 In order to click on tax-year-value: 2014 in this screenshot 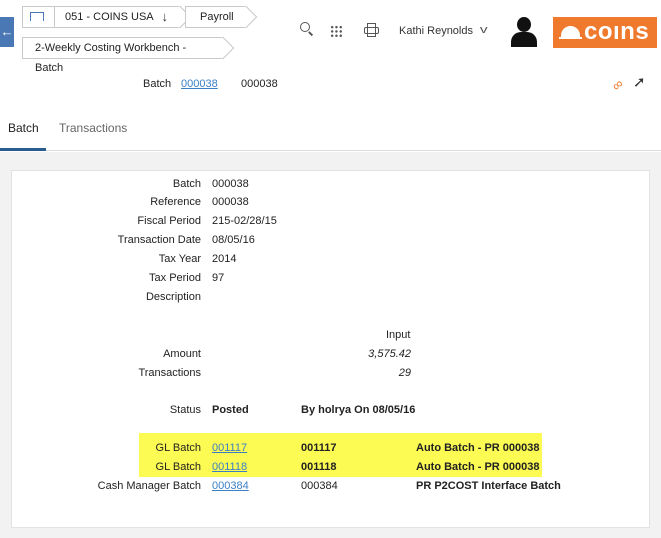, I will do `click(224, 259)`.